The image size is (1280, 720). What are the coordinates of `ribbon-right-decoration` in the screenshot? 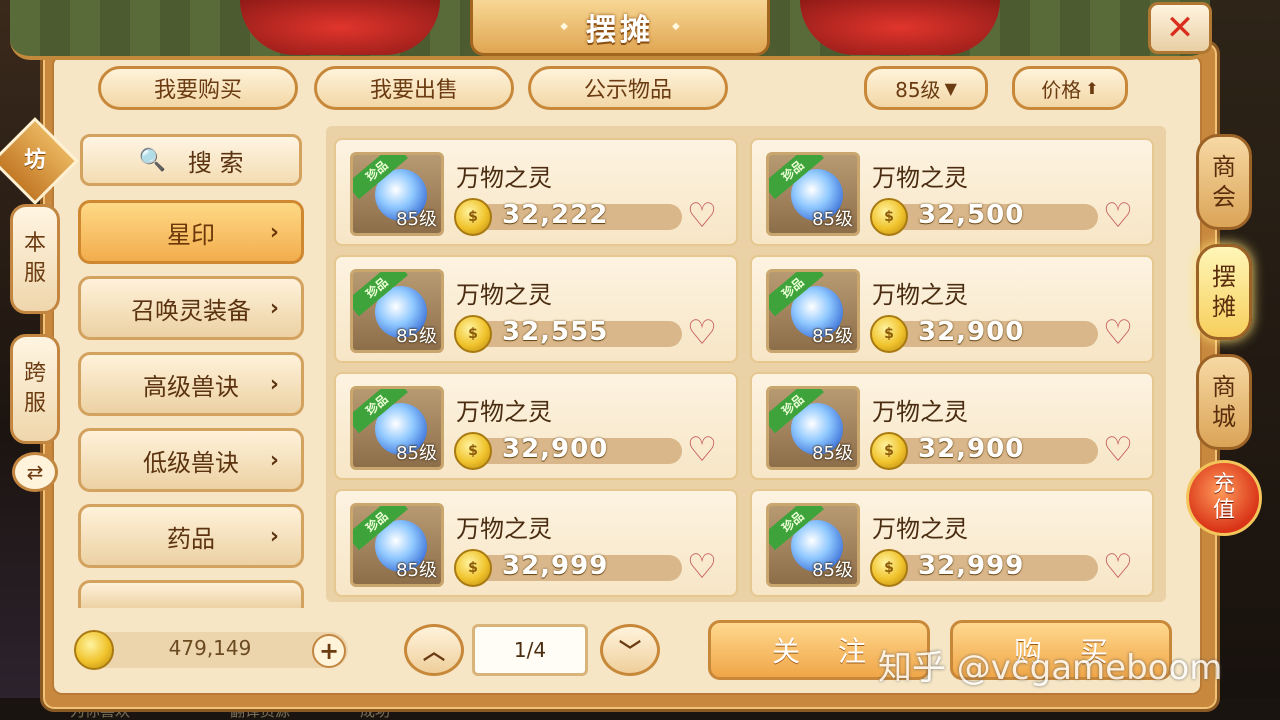 It's located at (900, 27).